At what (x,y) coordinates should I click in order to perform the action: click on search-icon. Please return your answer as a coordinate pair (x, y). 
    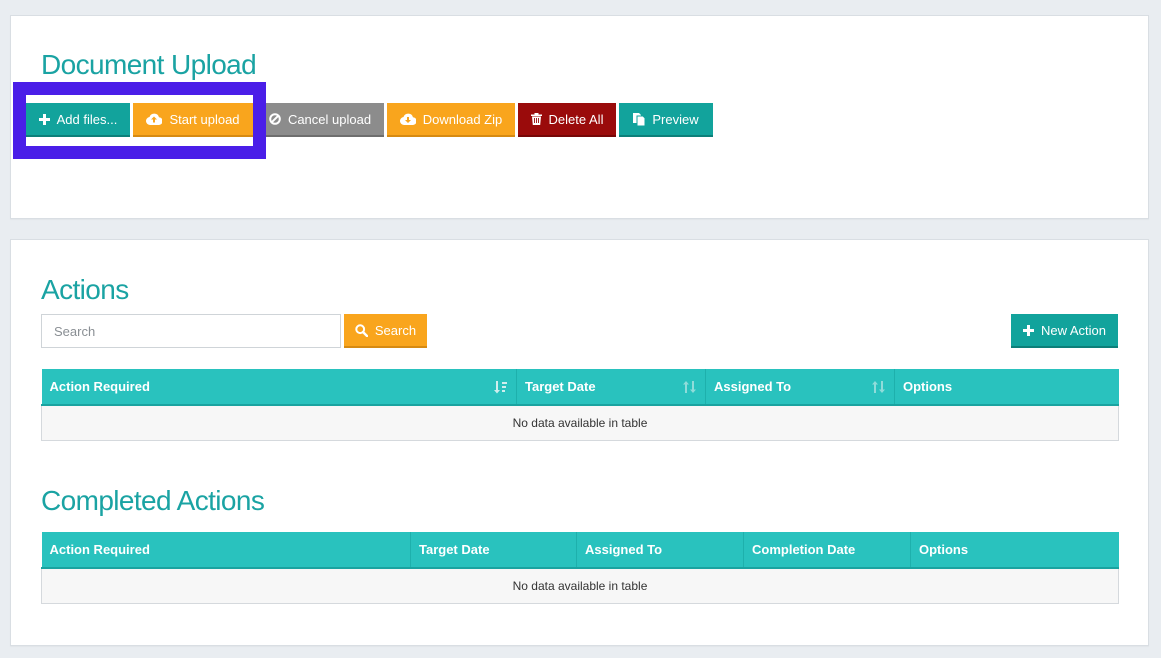
    Looking at the image, I should click on (361, 330).